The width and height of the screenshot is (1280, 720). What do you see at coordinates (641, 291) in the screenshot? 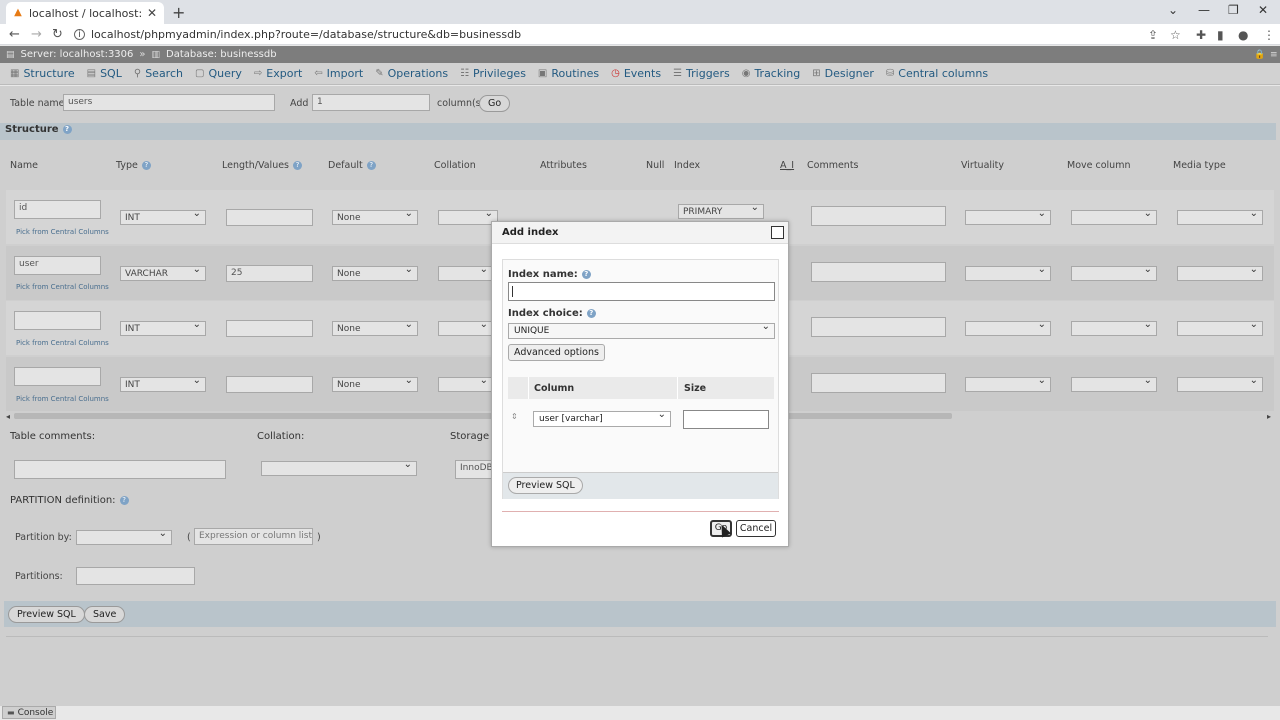
I see `index-name-input` at bounding box center [641, 291].